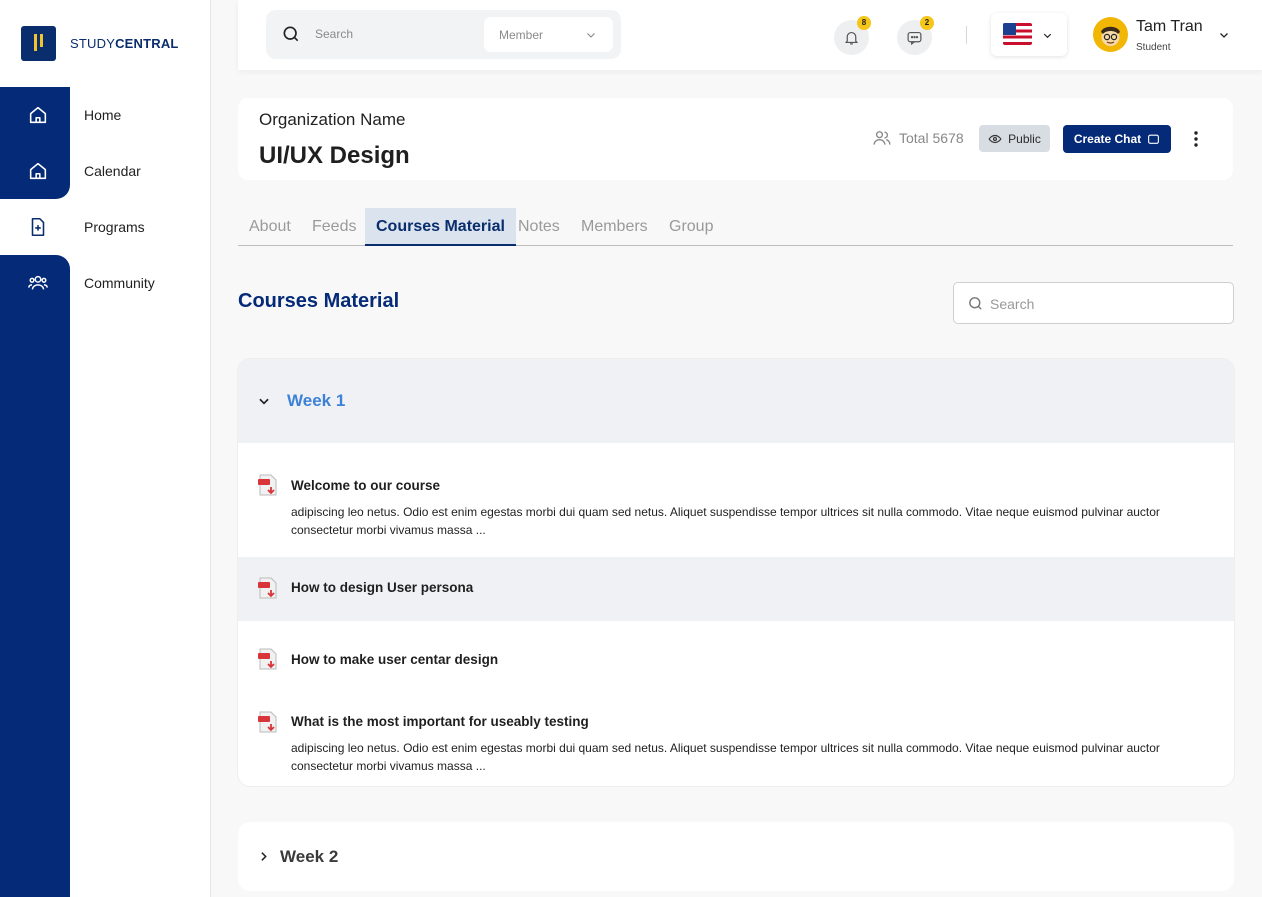 This screenshot has width=1262, height=897. I want to click on more-options-icon, so click(1196, 139).